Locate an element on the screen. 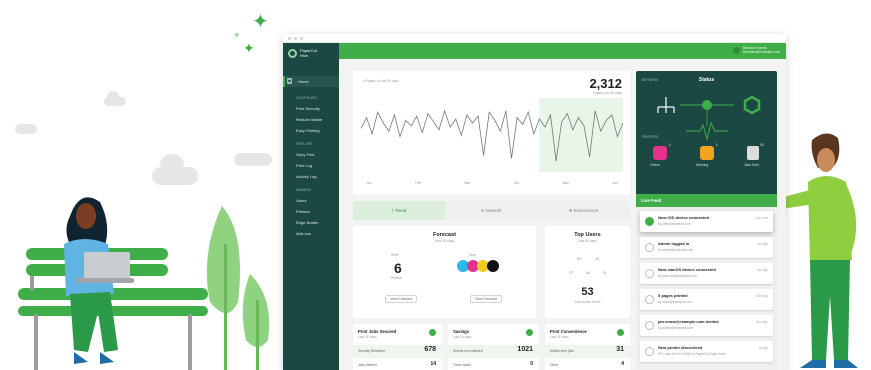 This screenshot has width=871, height=370. sidebar-item-print-security: Print Security is located at coordinates (311, 108).